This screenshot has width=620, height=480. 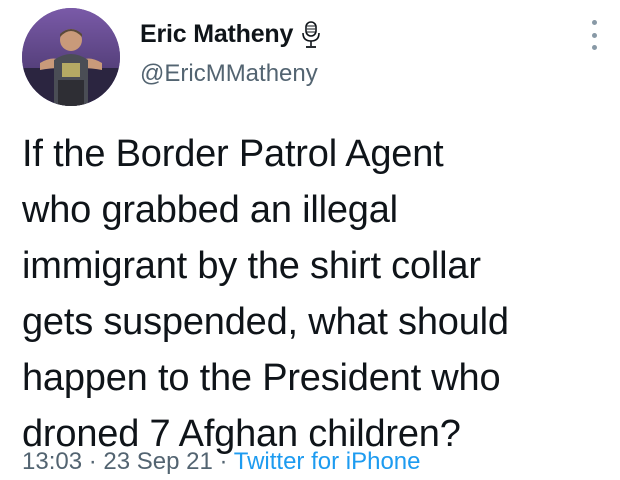 I want to click on microphone-icon, so click(x=311, y=34).